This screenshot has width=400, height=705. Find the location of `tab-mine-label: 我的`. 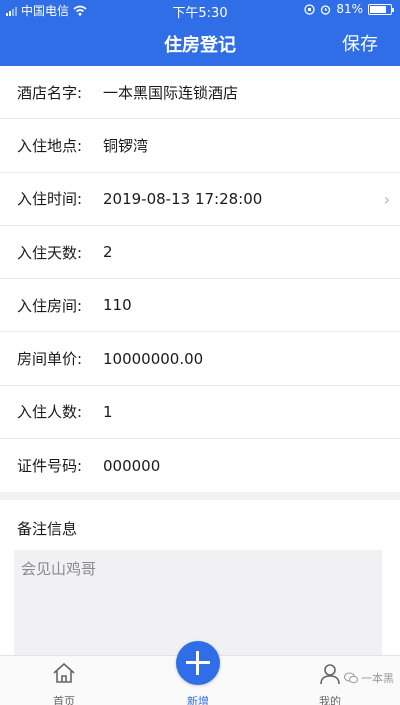

tab-mine-label: 我的 is located at coordinates (330, 700).